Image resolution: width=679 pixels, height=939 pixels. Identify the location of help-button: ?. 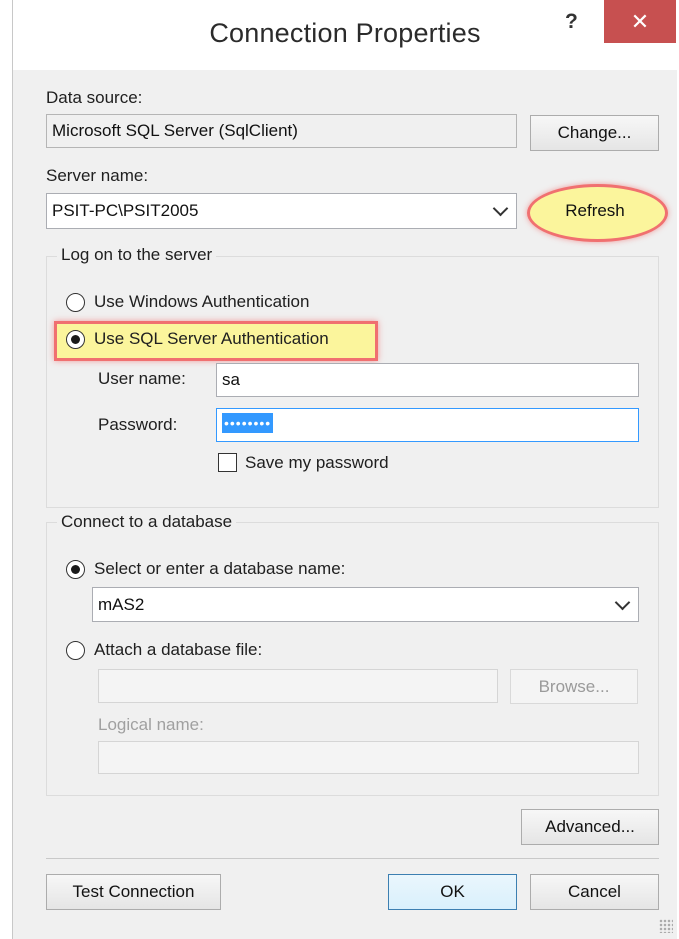
(571, 22).